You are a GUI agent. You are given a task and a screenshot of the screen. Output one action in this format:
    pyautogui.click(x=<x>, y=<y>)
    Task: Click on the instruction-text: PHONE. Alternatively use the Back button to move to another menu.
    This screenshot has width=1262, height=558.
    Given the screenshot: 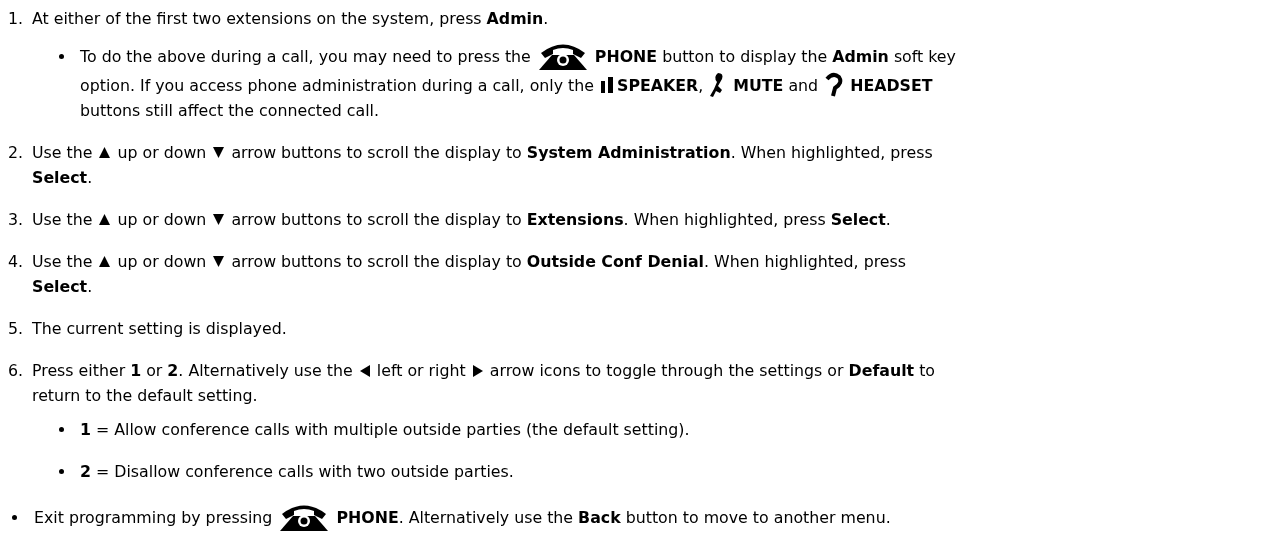 What is the action you would take?
    pyautogui.click(x=613, y=517)
    